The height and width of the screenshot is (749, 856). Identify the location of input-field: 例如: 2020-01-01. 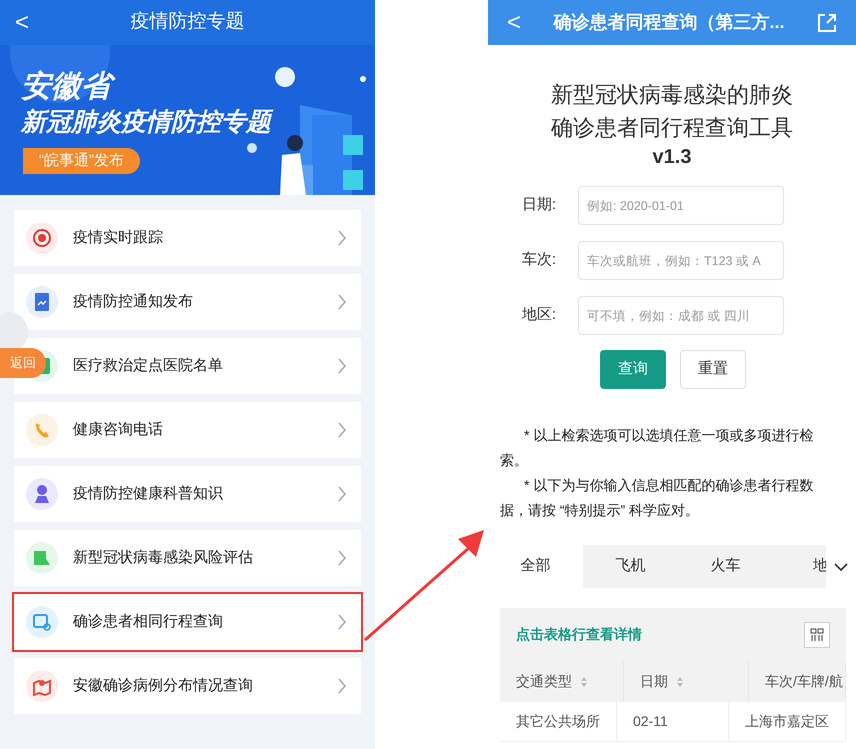
(681, 205).